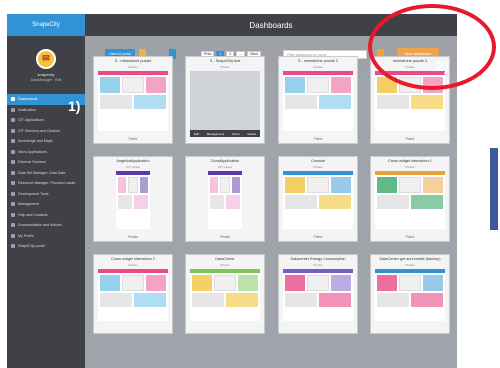 The image size is (500, 368). What do you see at coordinates (442, 66) in the screenshot?
I see `step-marker-2: 2)` at bounding box center [442, 66].